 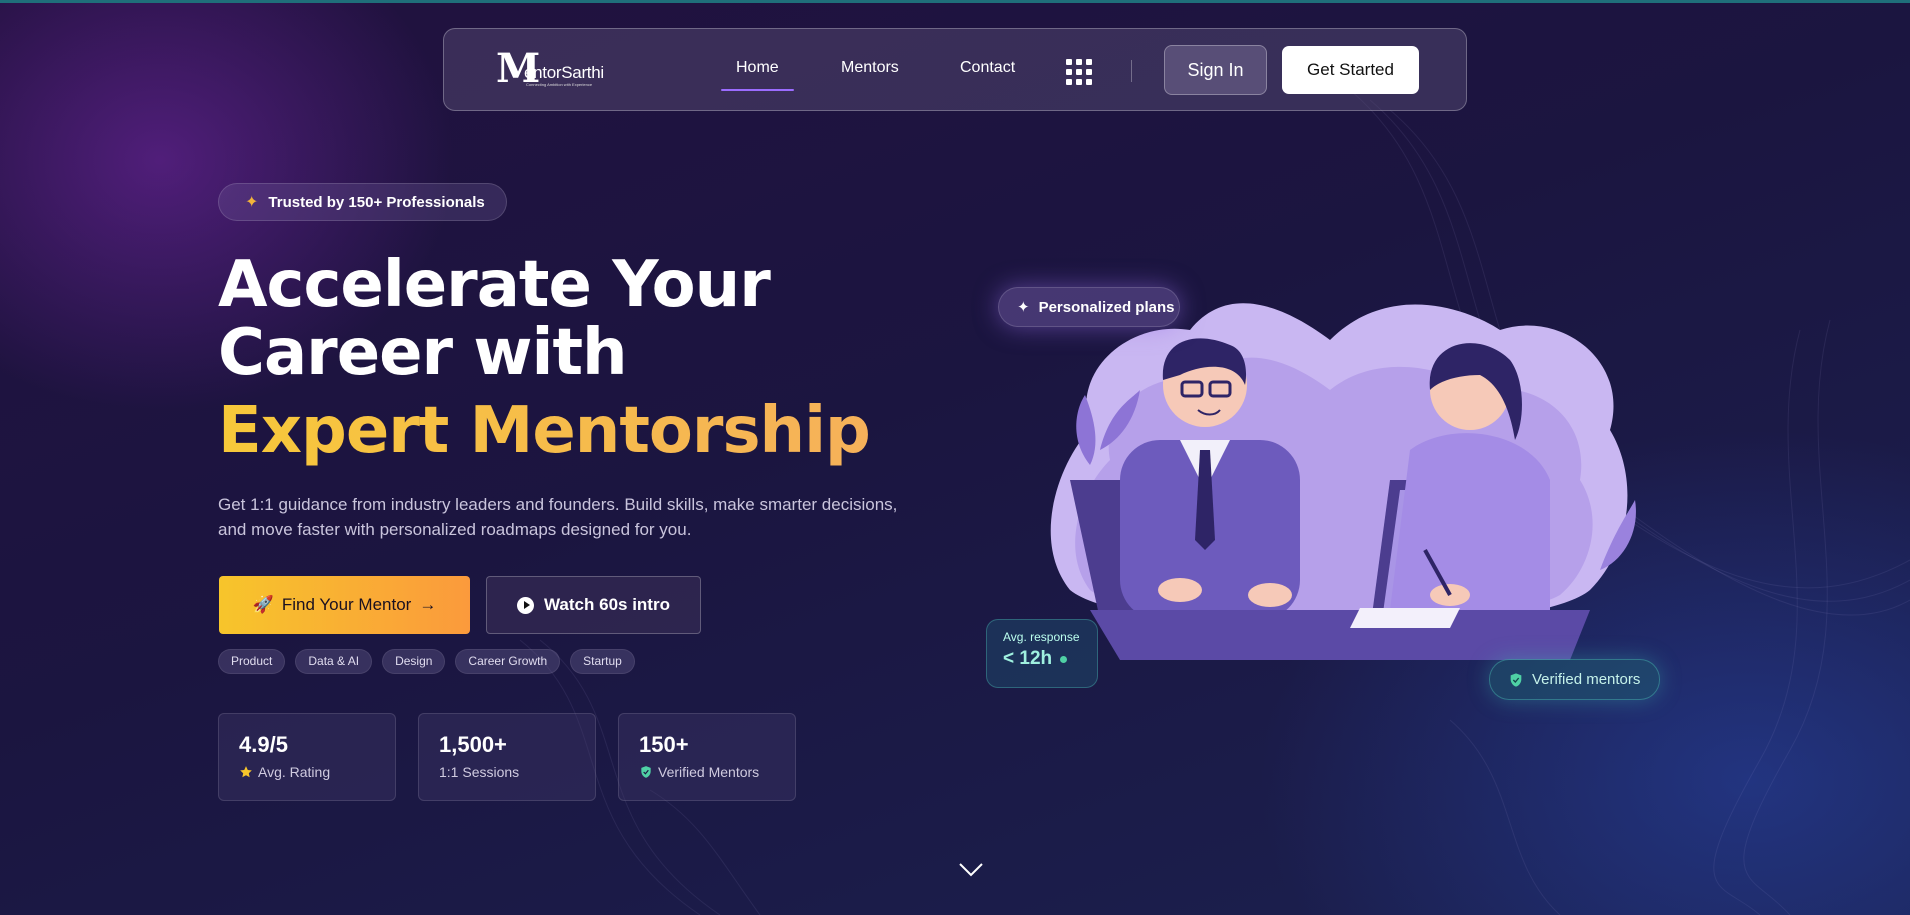 I want to click on stat-label: Avg. Rating, so click(x=294, y=772).